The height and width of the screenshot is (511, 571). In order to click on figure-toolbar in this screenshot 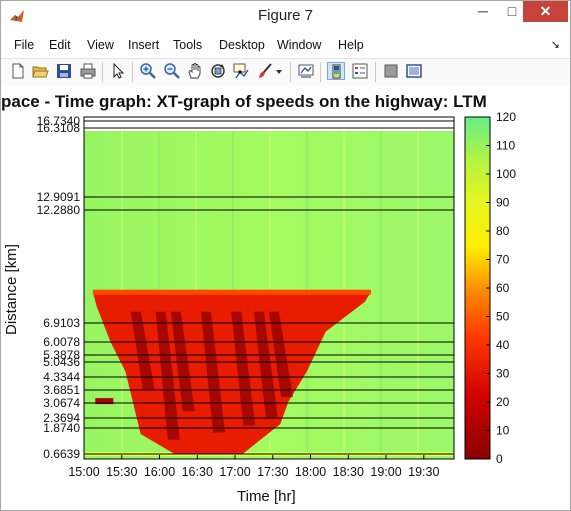, I will do `click(285, 72)`.